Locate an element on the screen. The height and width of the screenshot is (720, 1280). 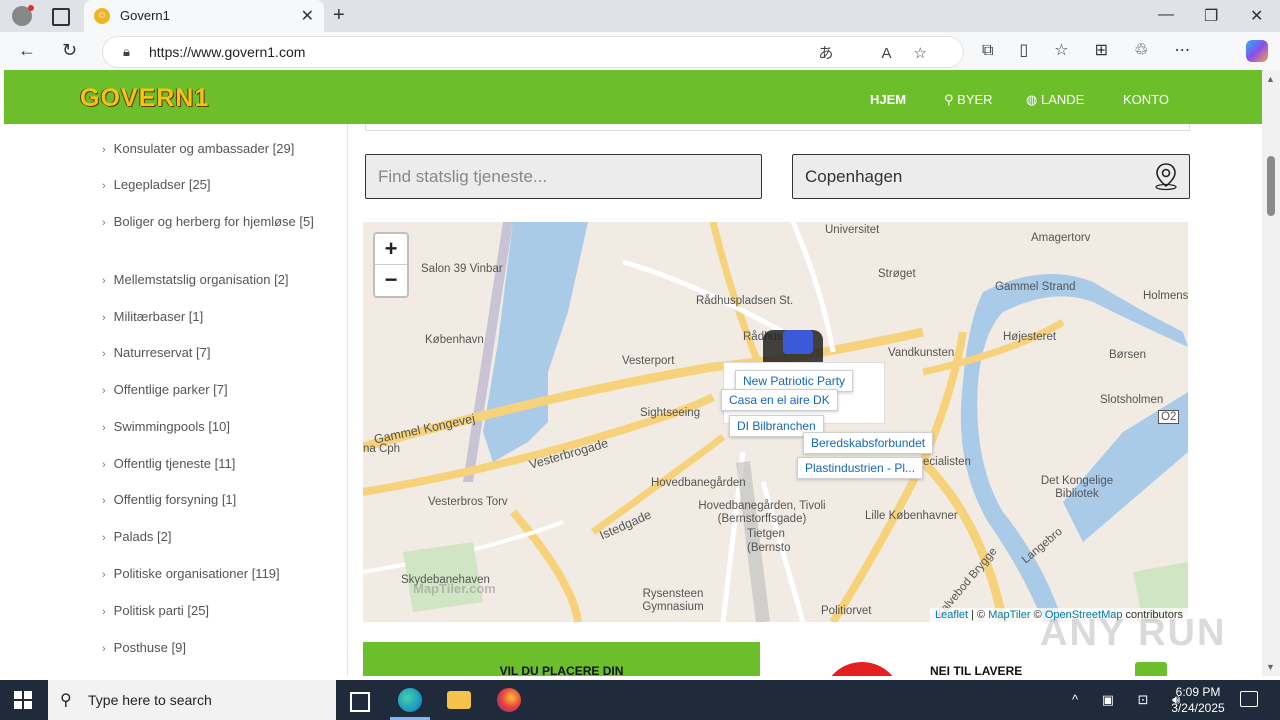
maptiler-watermark: MapTiler.com is located at coordinates (454, 588).